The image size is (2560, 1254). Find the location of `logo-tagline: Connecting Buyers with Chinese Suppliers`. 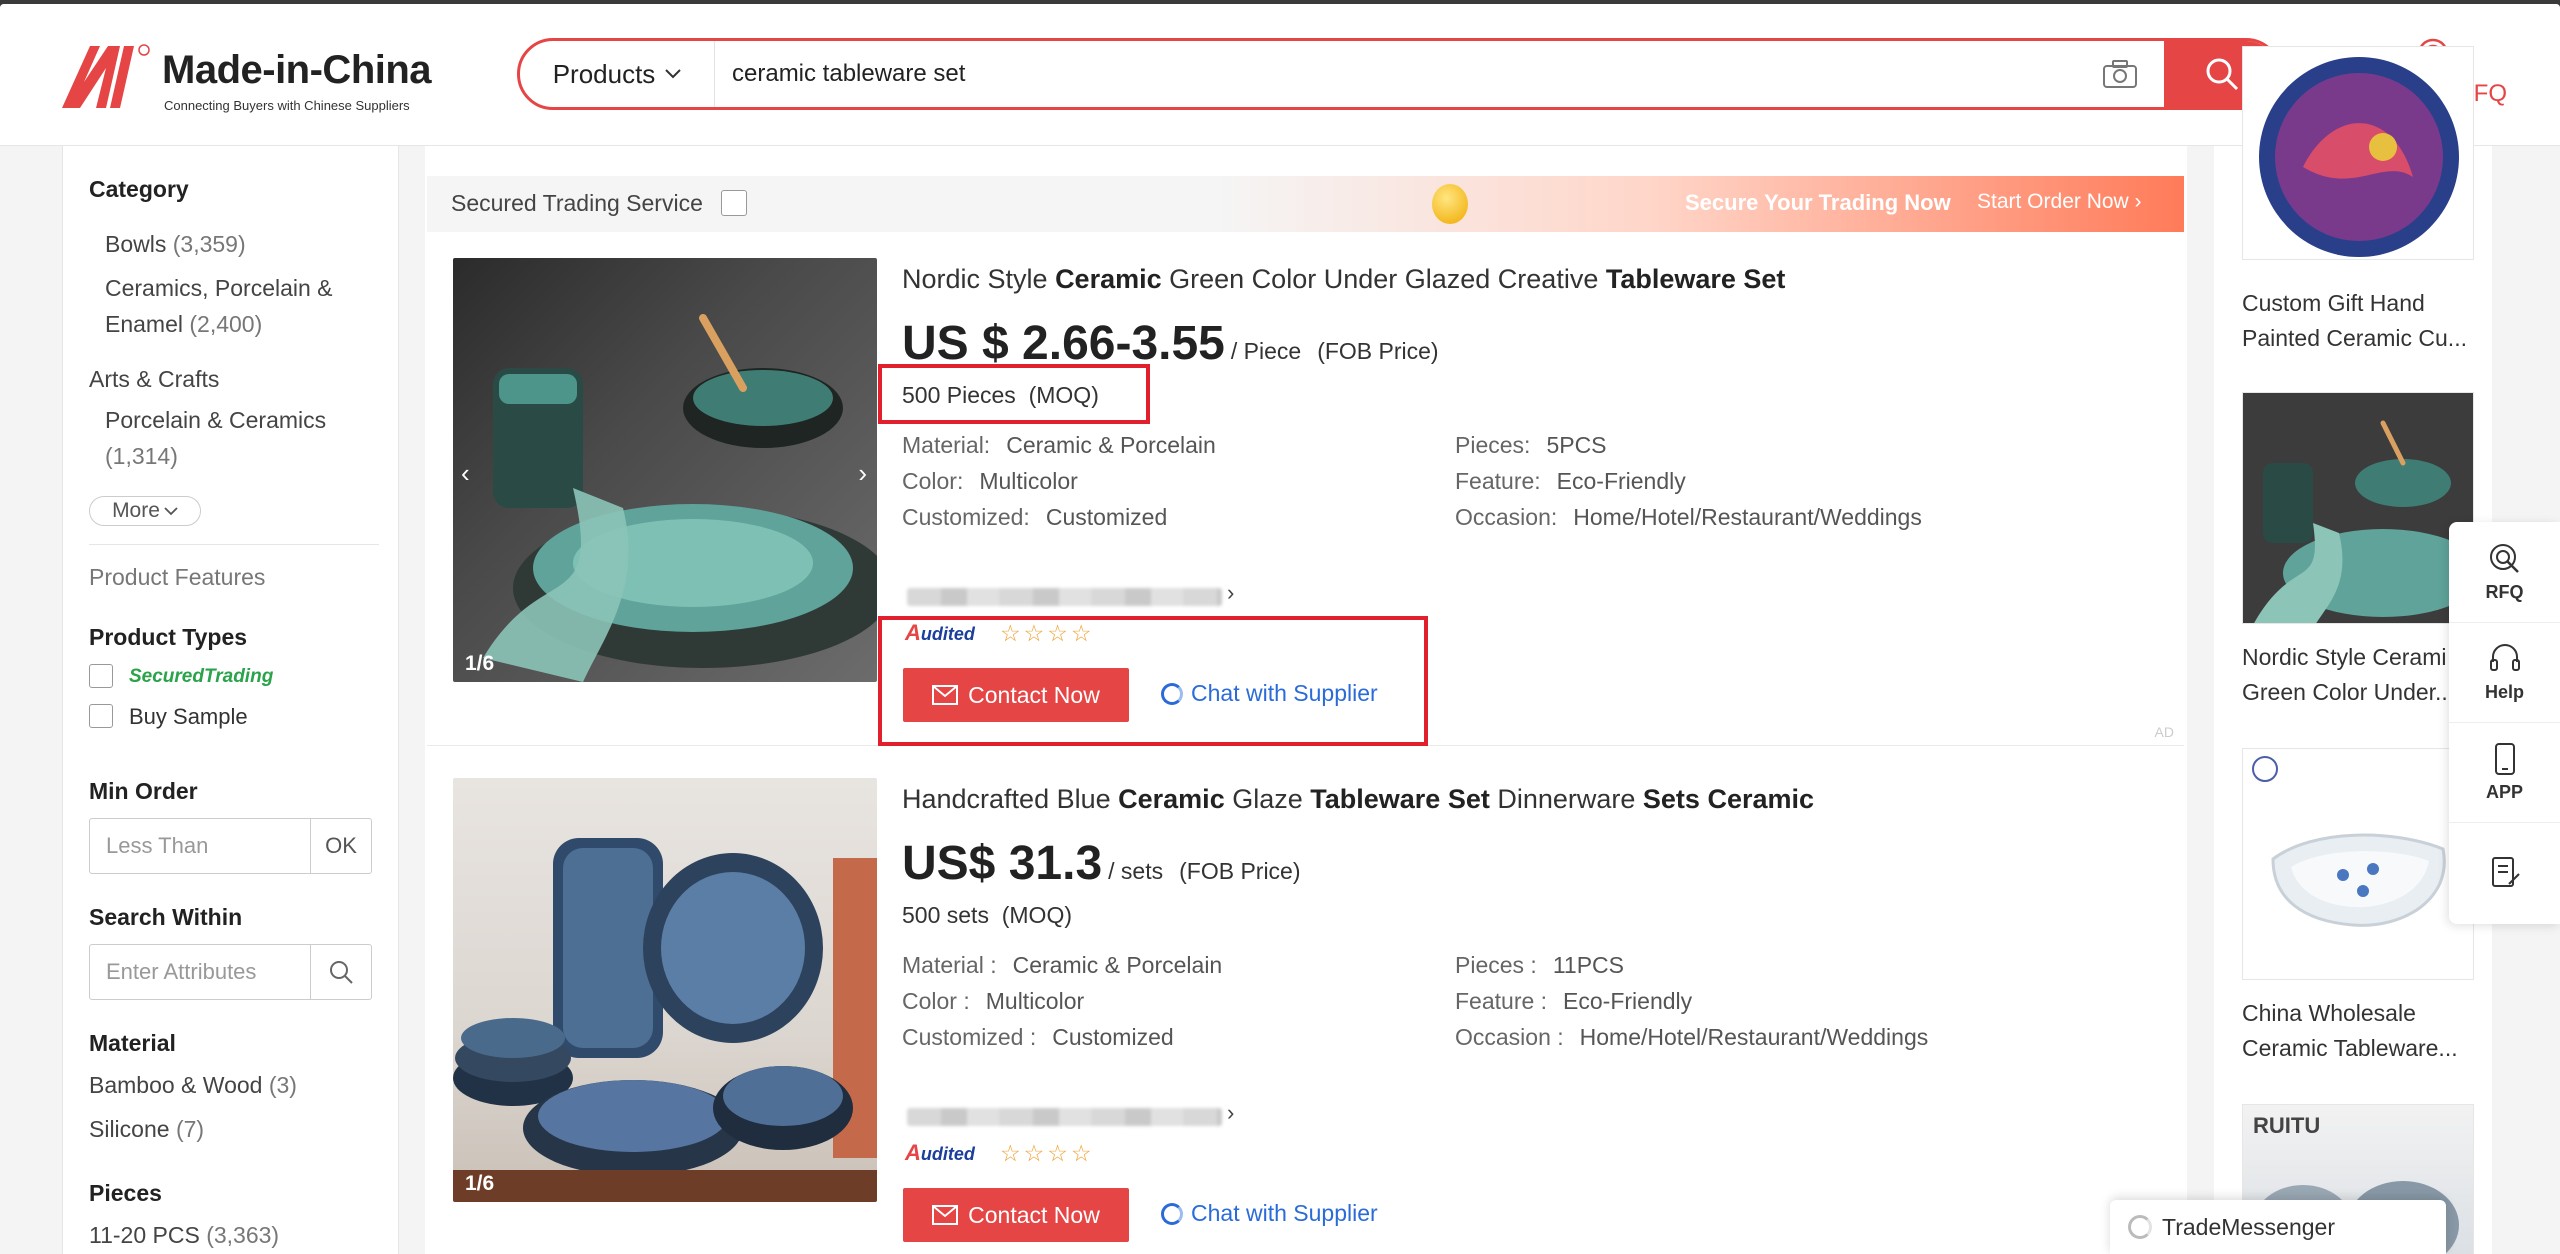

logo-tagline: Connecting Buyers with Chinese Suppliers is located at coordinates (287, 105).